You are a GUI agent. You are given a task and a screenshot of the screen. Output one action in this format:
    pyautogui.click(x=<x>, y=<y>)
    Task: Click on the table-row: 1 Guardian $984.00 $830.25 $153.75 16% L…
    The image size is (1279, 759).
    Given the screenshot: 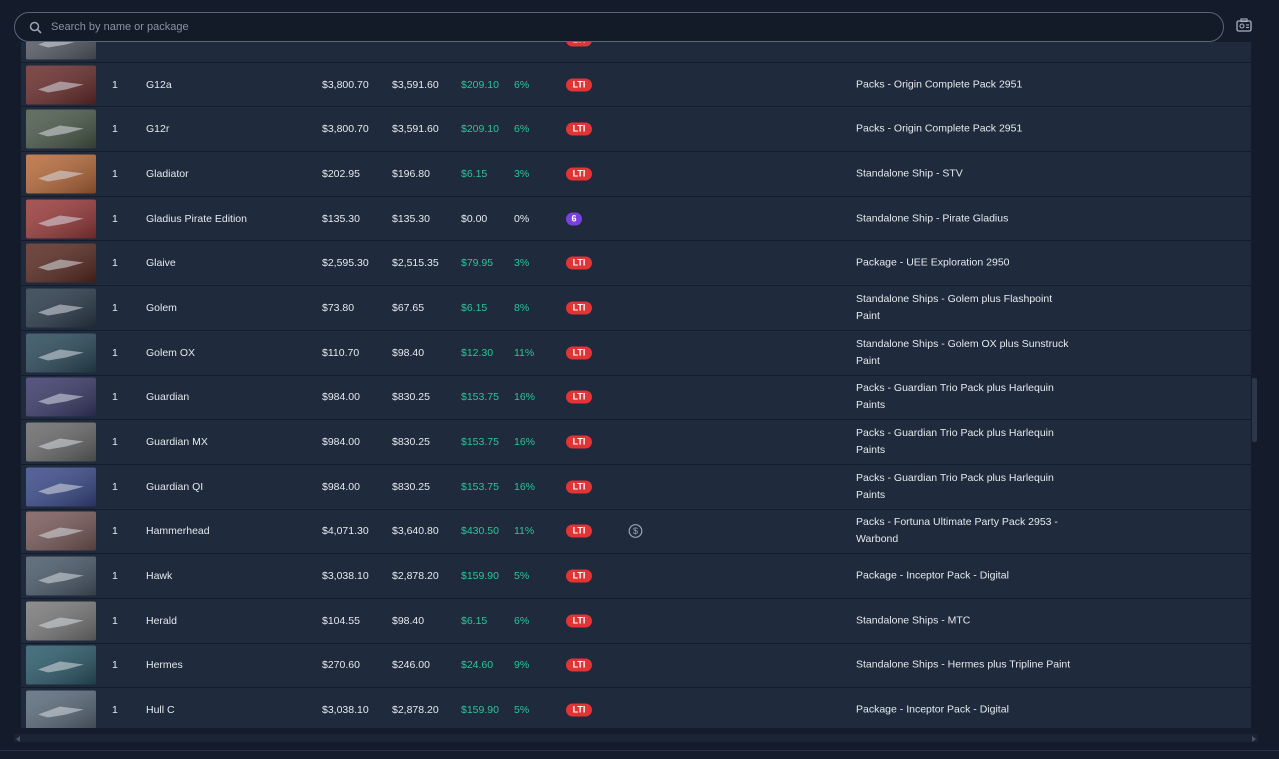 What is the action you would take?
    pyautogui.click(x=636, y=398)
    